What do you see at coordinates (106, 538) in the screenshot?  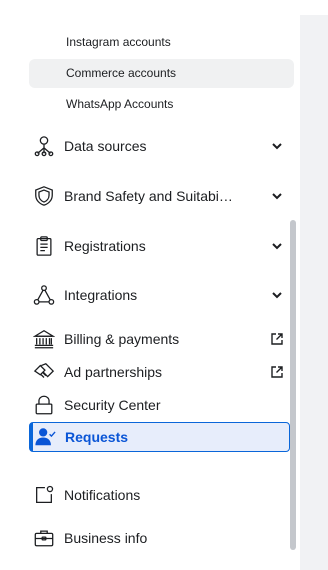 I see `sidebar-item-label: Business info` at bounding box center [106, 538].